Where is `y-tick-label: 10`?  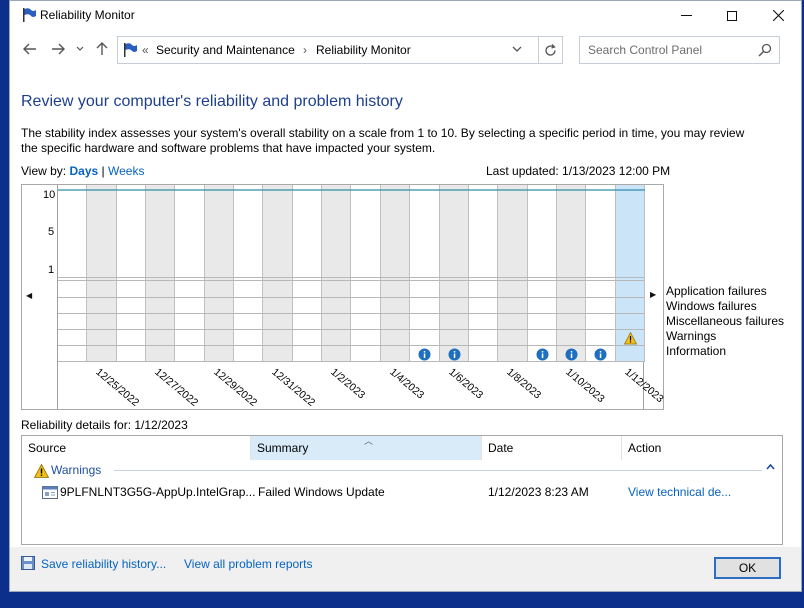
y-tick-label: 10 is located at coordinates (49, 195).